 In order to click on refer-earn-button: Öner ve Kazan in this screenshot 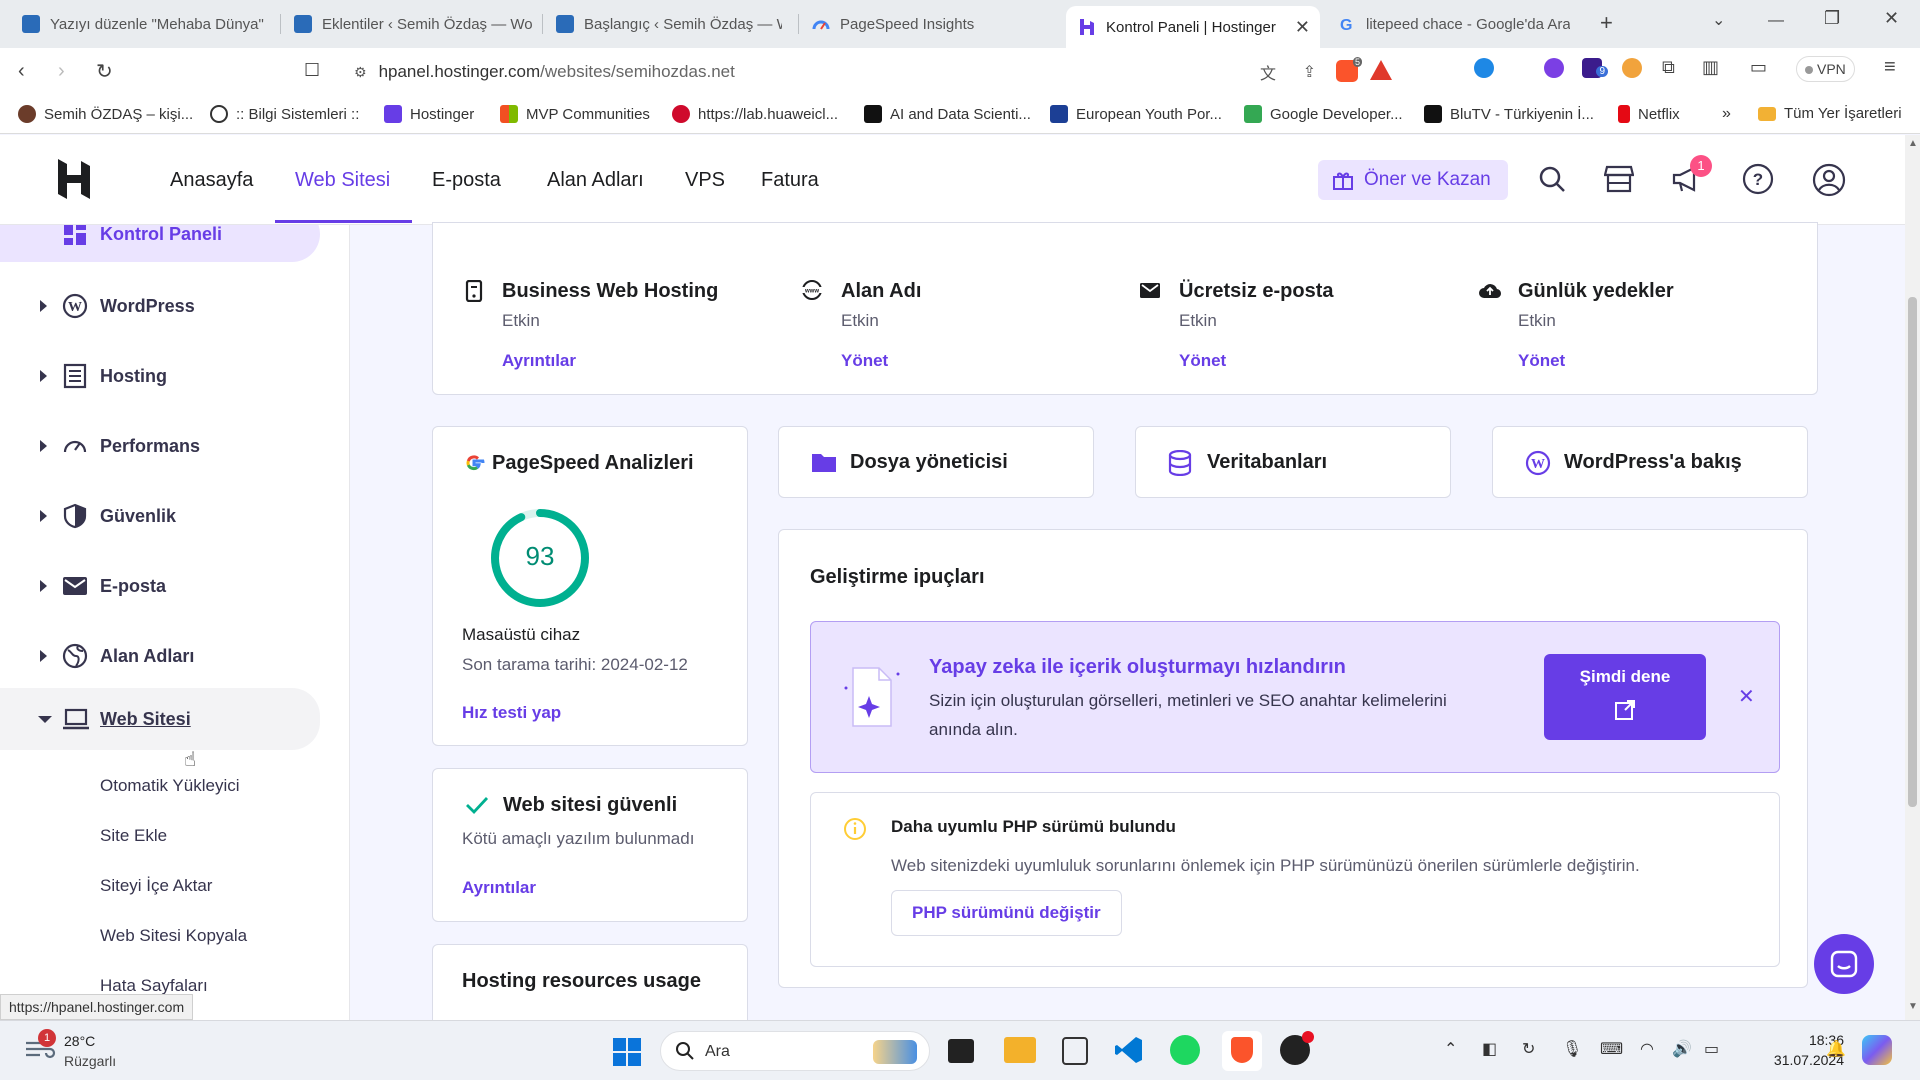, I will do `click(1413, 180)`.